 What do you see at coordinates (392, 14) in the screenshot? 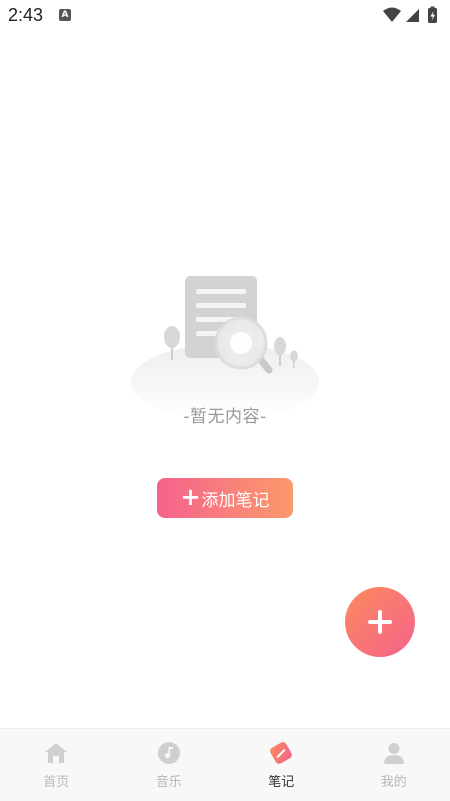
I see `wifi-icon` at bounding box center [392, 14].